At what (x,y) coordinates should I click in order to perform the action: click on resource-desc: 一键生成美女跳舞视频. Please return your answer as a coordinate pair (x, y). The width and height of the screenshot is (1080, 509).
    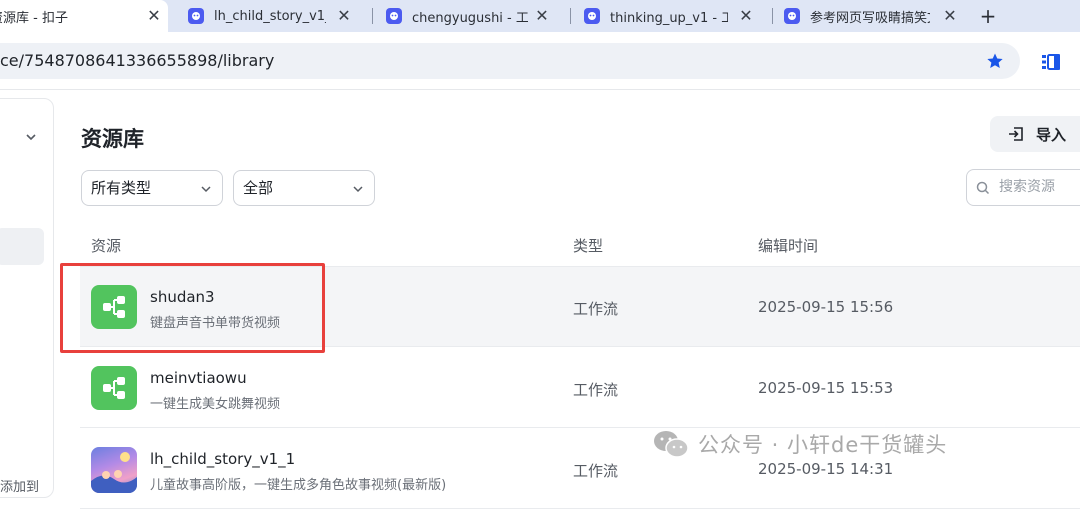
    Looking at the image, I should click on (215, 404).